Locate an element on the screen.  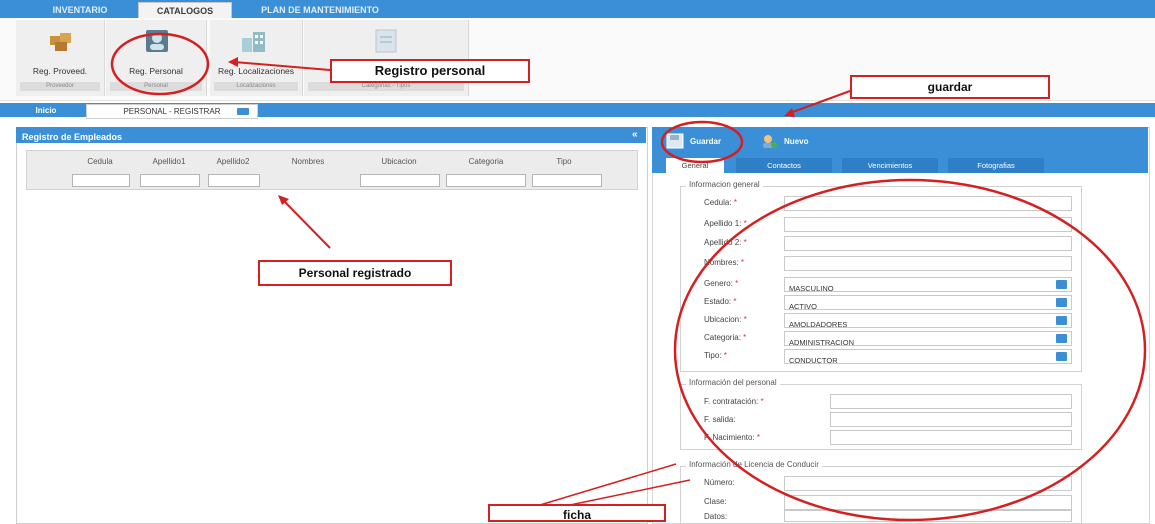
registro-highlight-ellipse is located at coordinates (160, 64).